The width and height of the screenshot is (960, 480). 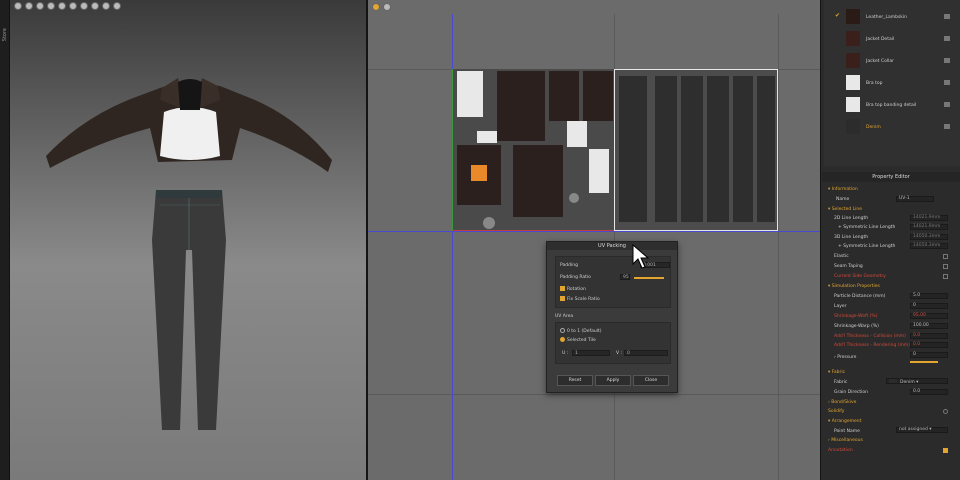 I want to click on fabric-select: Denim ▾, so click(x=917, y=381).